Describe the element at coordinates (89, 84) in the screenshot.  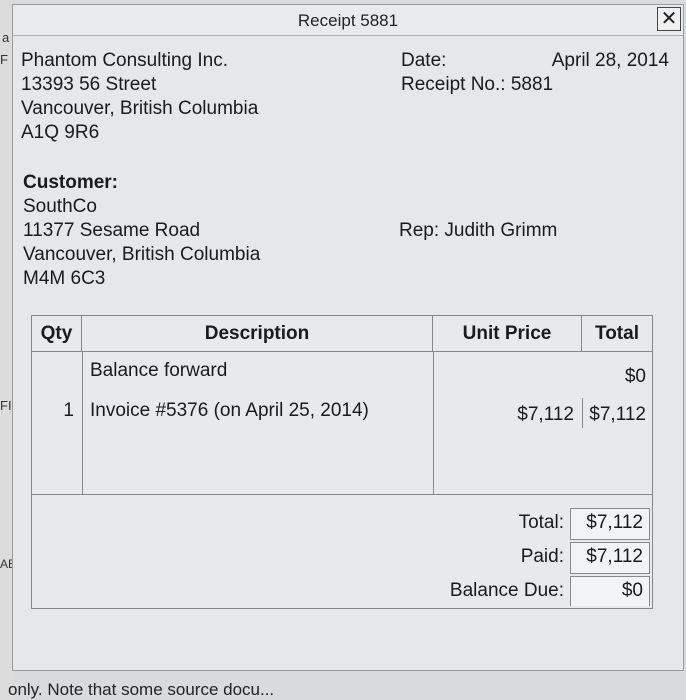
I see `company-street: 13393 56 Street` at that location.